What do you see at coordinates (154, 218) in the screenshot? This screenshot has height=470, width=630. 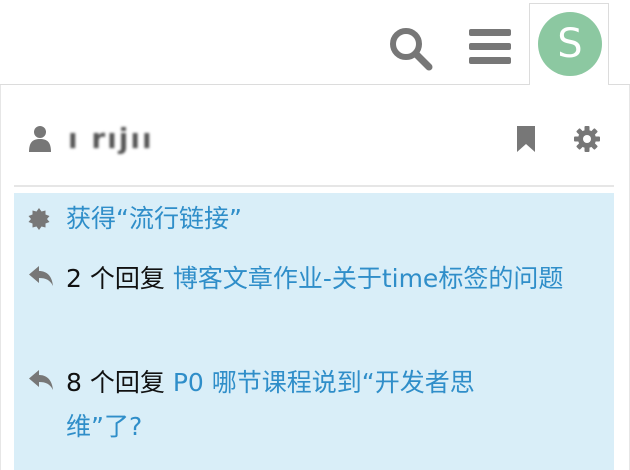 I see `notification-link: 获得“流行链接”` at bounding box center [154, 218].